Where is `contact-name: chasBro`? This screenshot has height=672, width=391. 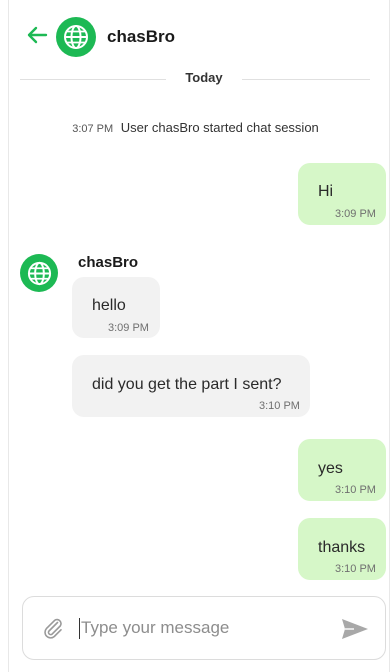 contact-name: chasBro is located at coordinates (141, 36).